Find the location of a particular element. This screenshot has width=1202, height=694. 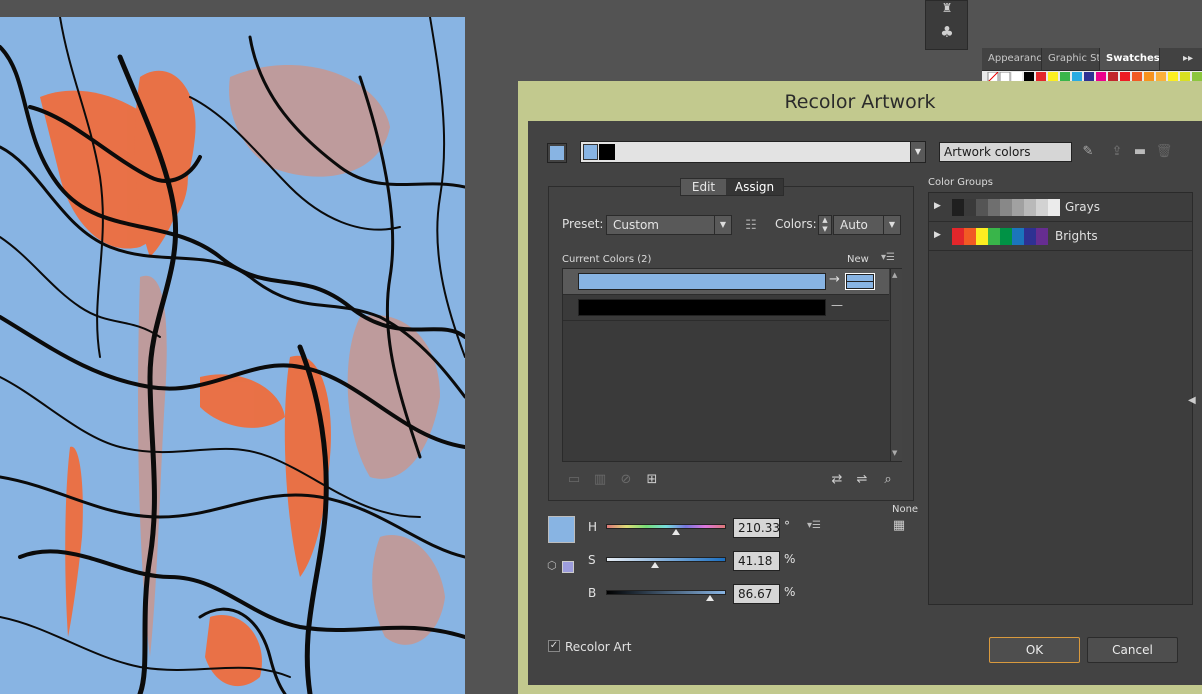

strip-color-blue is located at coordinates (590, 152).